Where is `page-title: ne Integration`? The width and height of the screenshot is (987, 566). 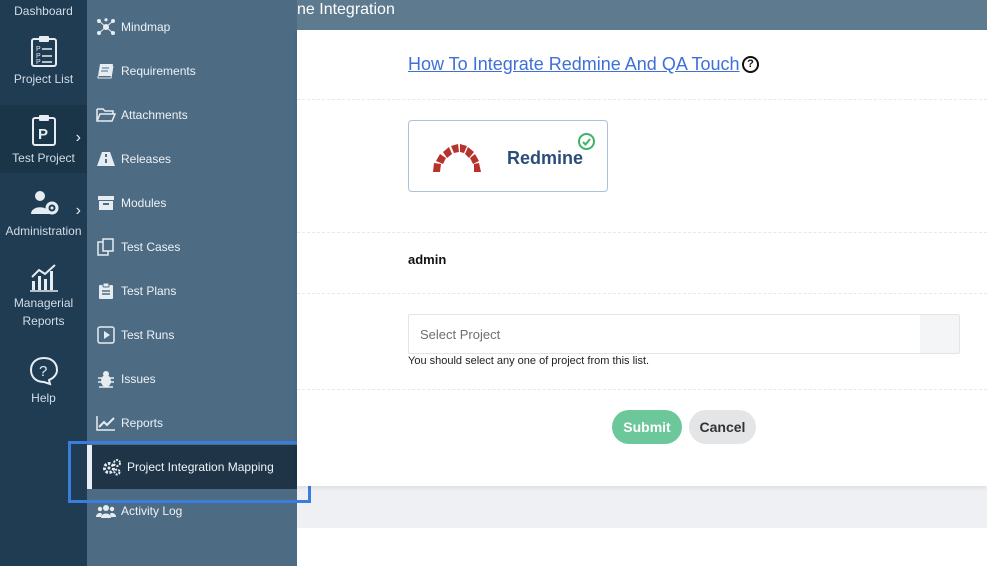 page-title: ne Integration is located at coordinates (346, 9).